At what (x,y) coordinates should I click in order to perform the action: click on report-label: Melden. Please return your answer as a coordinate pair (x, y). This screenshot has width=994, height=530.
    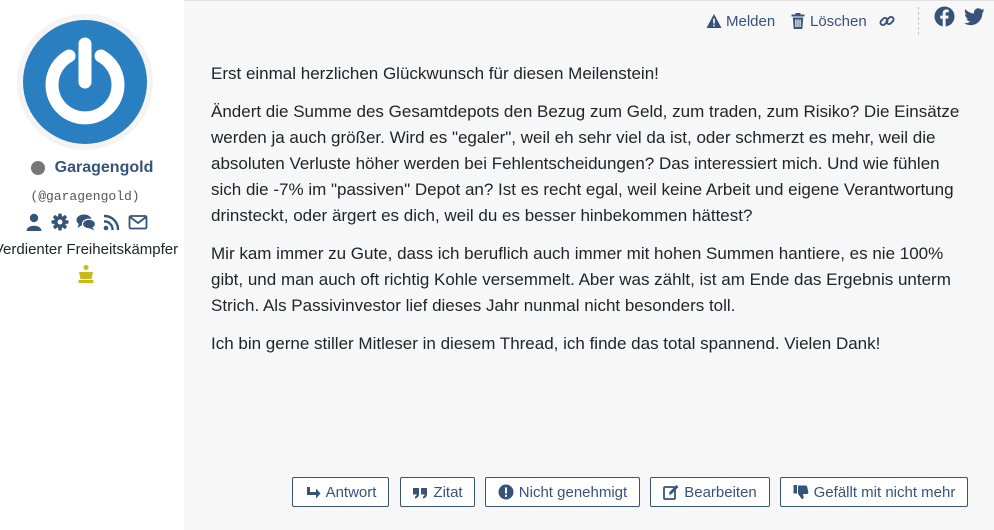
    Looking at the image, I should click on (751, 21).